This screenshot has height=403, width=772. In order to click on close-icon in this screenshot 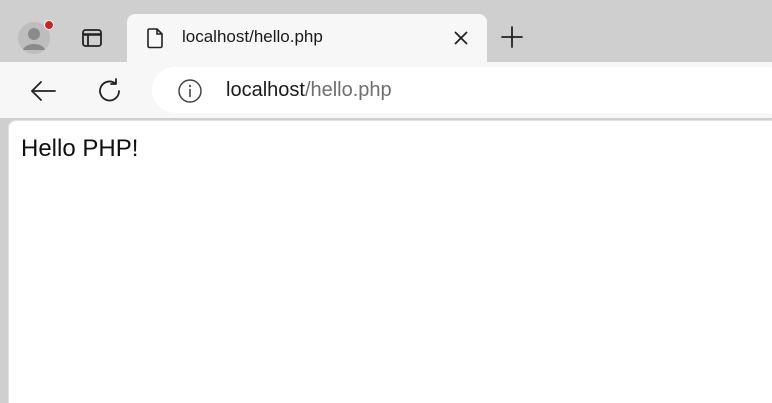, I will do `click(461, 38)`.